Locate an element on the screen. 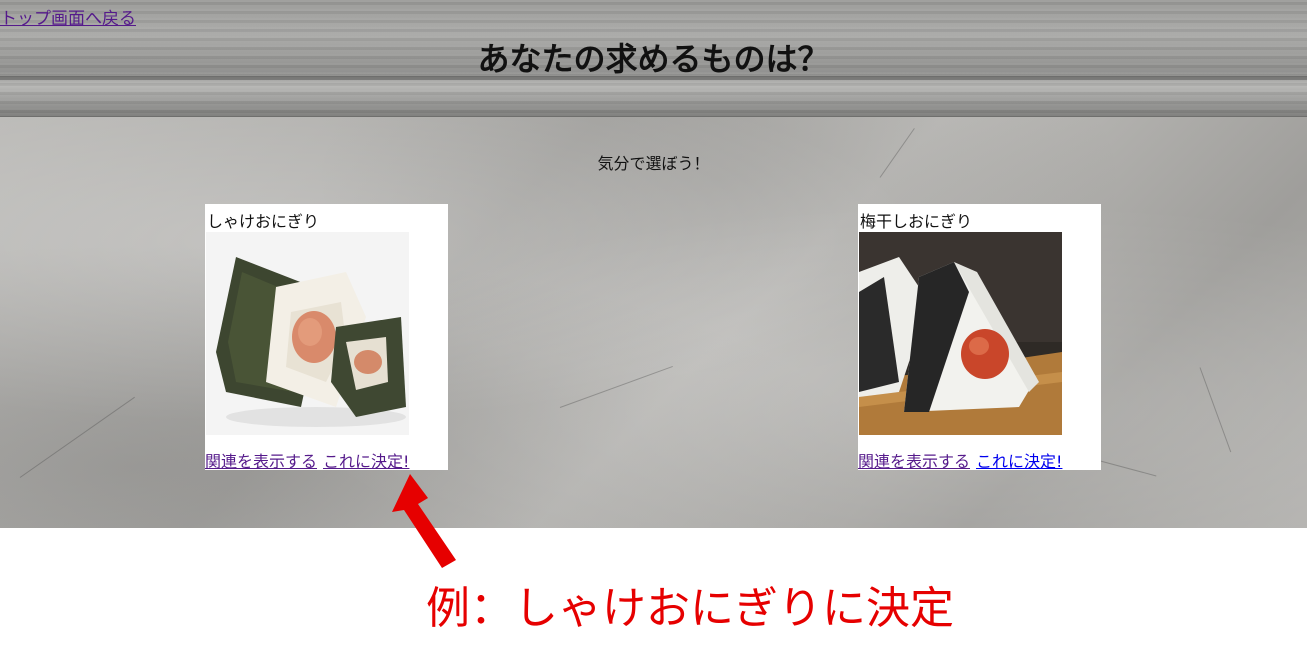 Image resolution: width=1307 pixels, height=661 pixels. onigiri-card-umeboshi: 梅干しおにぎり 関連を表示する これに決定! is located at coordinates (979, 337).